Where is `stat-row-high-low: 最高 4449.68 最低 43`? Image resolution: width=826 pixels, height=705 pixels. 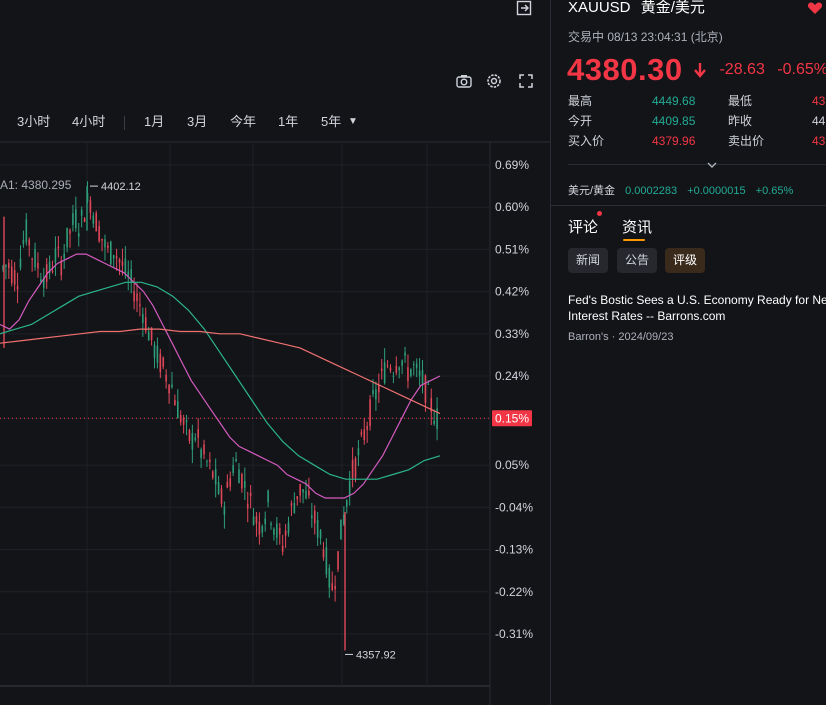
stat-row-high-low: 最高 4449.68 最低 43 is located at coordinates (697, 104).